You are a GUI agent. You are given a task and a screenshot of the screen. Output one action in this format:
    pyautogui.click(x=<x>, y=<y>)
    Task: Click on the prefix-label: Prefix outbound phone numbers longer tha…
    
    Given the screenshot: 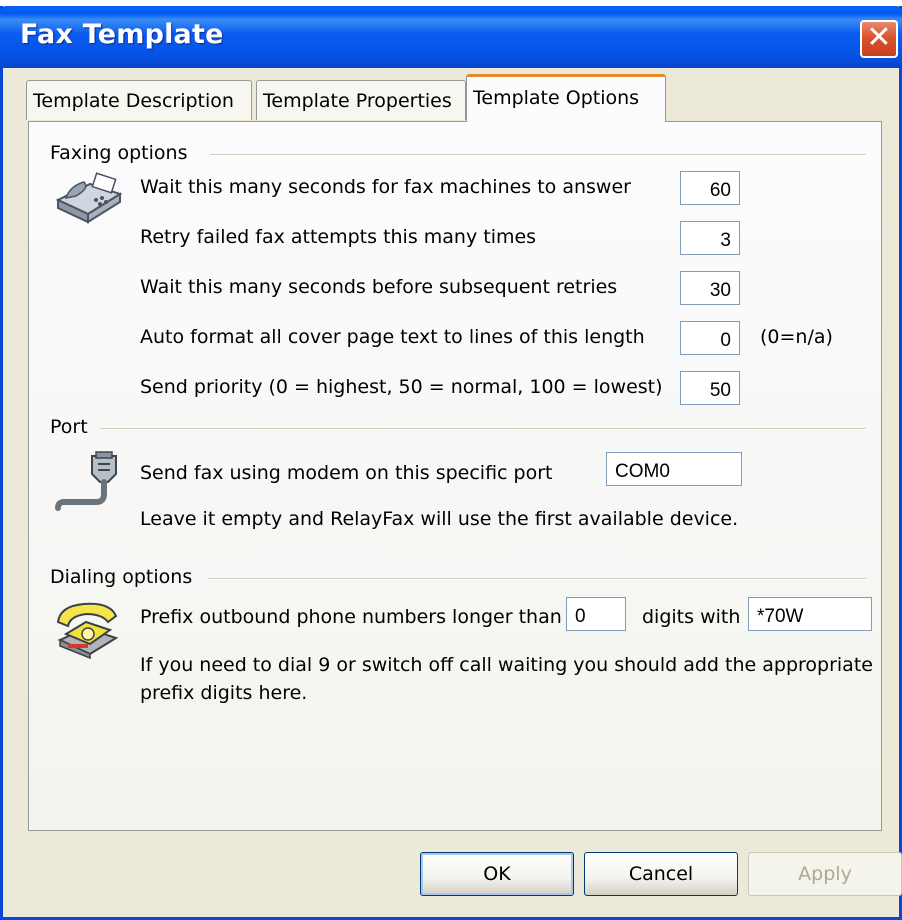 What is the action you would take?
    pyautogui.click(x=351, y=617)
    